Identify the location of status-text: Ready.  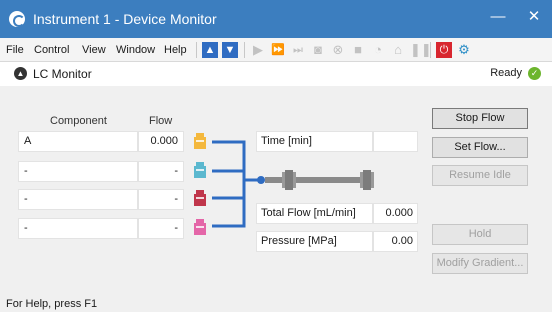
(506, 73).